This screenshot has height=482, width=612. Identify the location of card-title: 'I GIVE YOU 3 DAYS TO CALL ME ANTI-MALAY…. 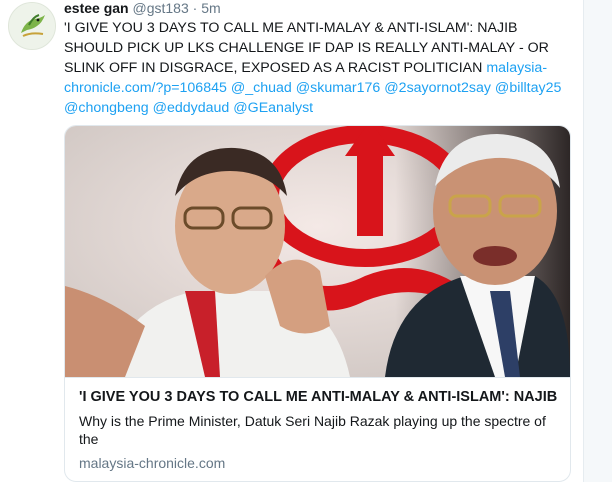
(319, 397).